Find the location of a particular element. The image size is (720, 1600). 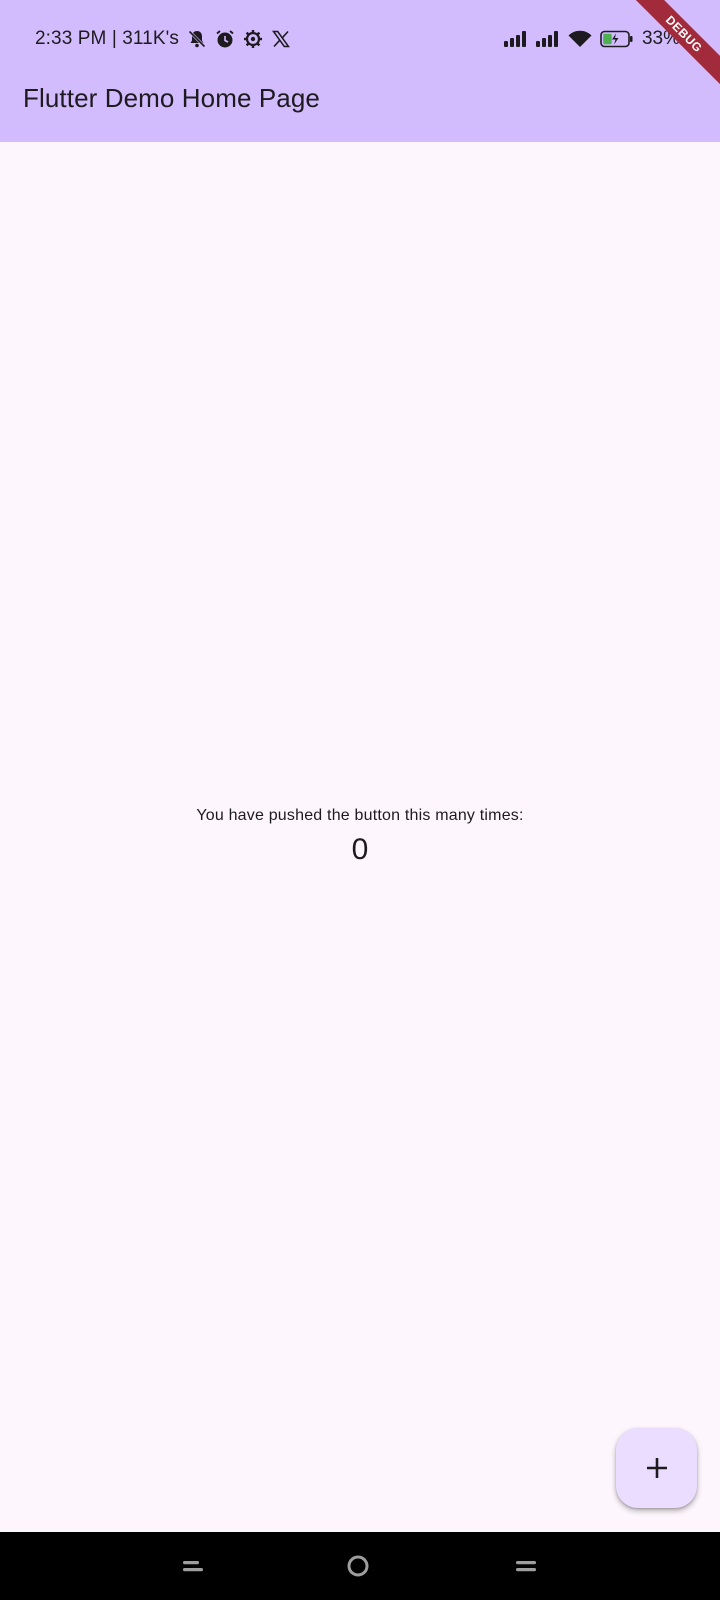

counter-value: 0 is located at coordinates (360, 849).